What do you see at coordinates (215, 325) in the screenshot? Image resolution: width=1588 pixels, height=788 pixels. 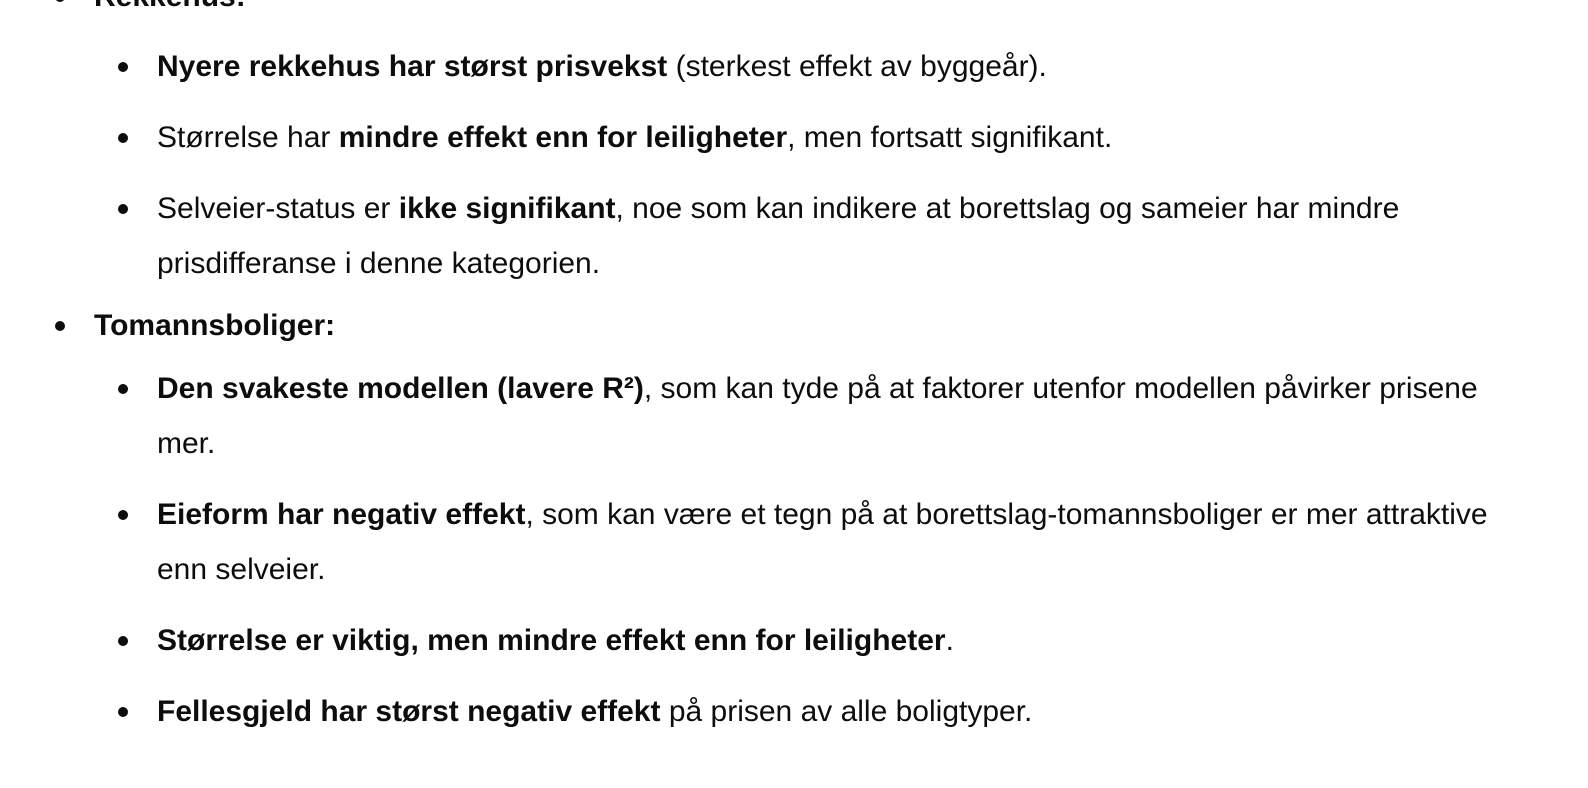 I see `section-heading: Tomannsboliger:` at bounding box center [215, 325].